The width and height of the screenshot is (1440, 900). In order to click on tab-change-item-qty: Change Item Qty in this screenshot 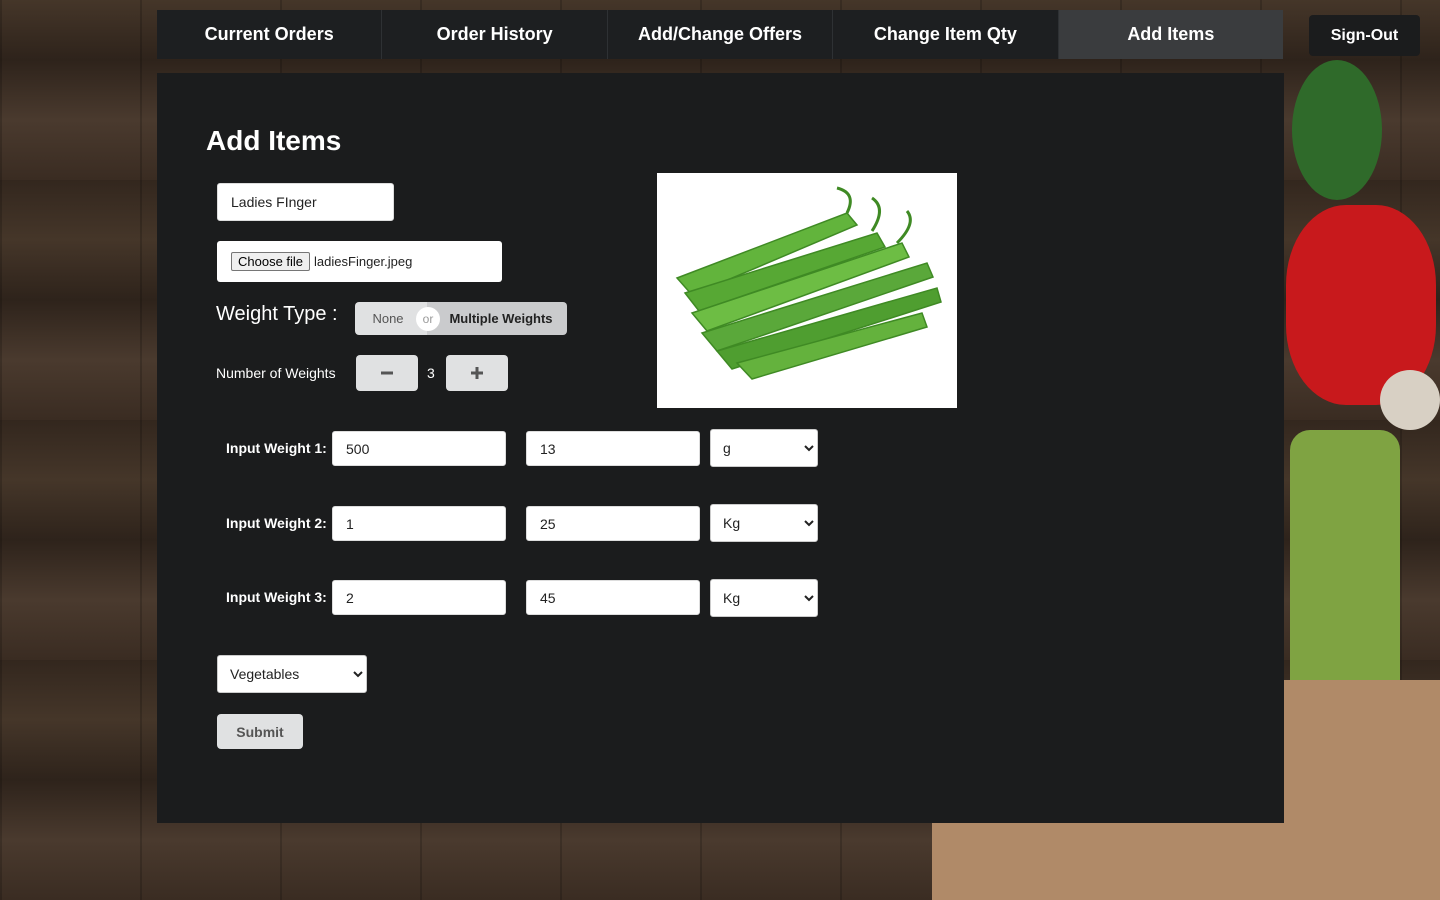, I will do `click(946, 34)`.